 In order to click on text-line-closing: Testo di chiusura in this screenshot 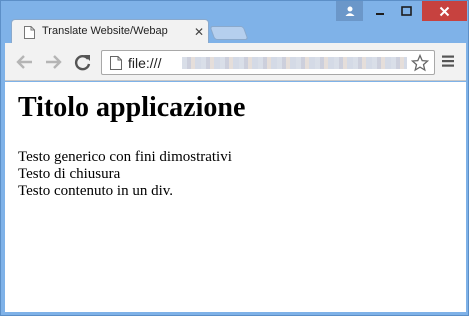, I will do `click(69, 174)`.